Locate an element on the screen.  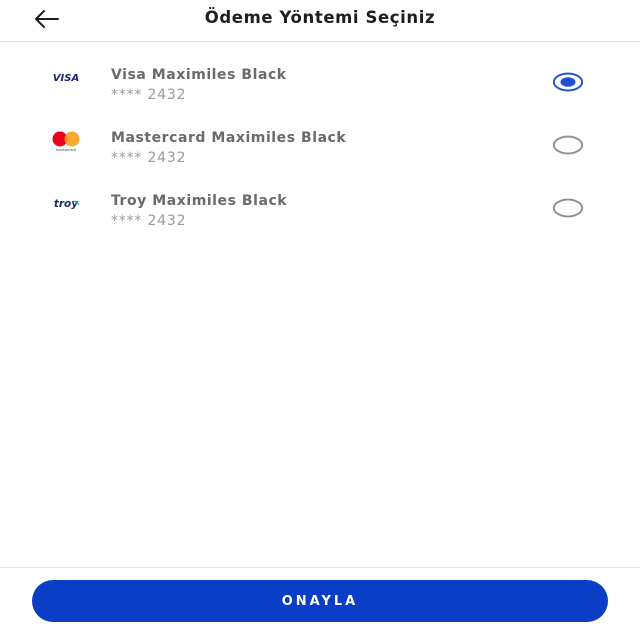
troy-logo-icon: troy is located at coordinates (66, 205).